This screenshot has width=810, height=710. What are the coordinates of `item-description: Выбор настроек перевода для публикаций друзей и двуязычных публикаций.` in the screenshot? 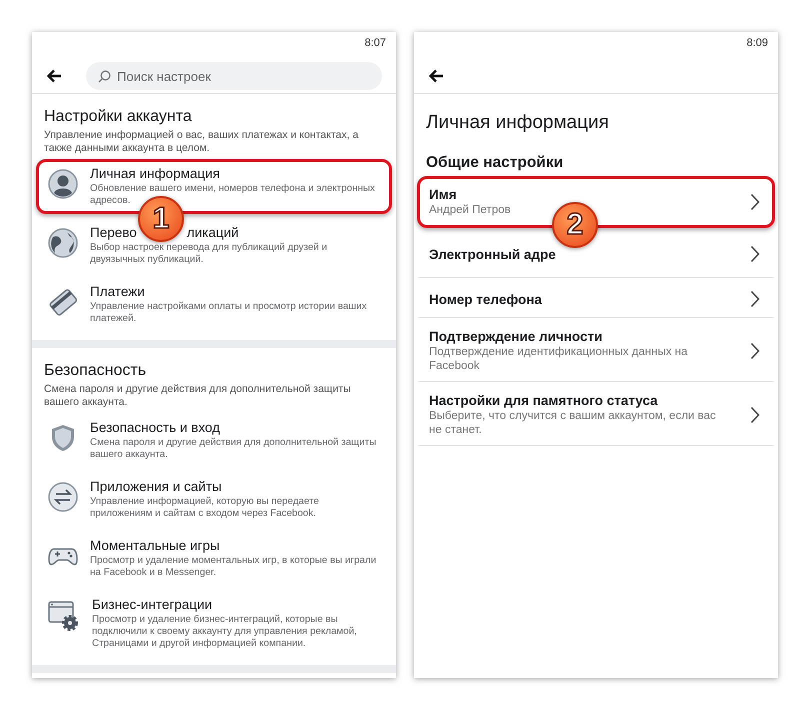 It's located at (209, 254).